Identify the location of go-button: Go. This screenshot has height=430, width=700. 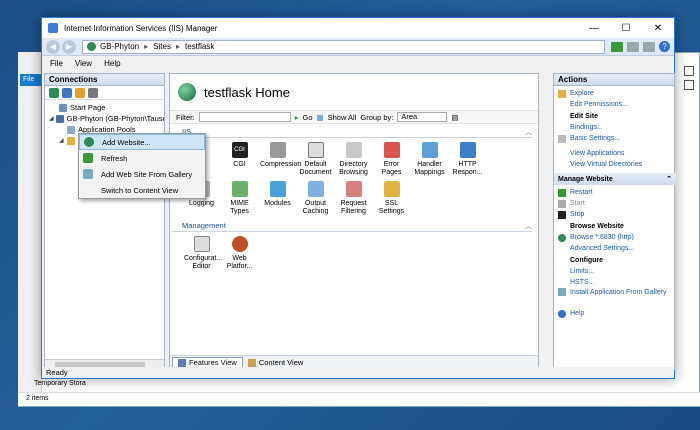
(308, 117).